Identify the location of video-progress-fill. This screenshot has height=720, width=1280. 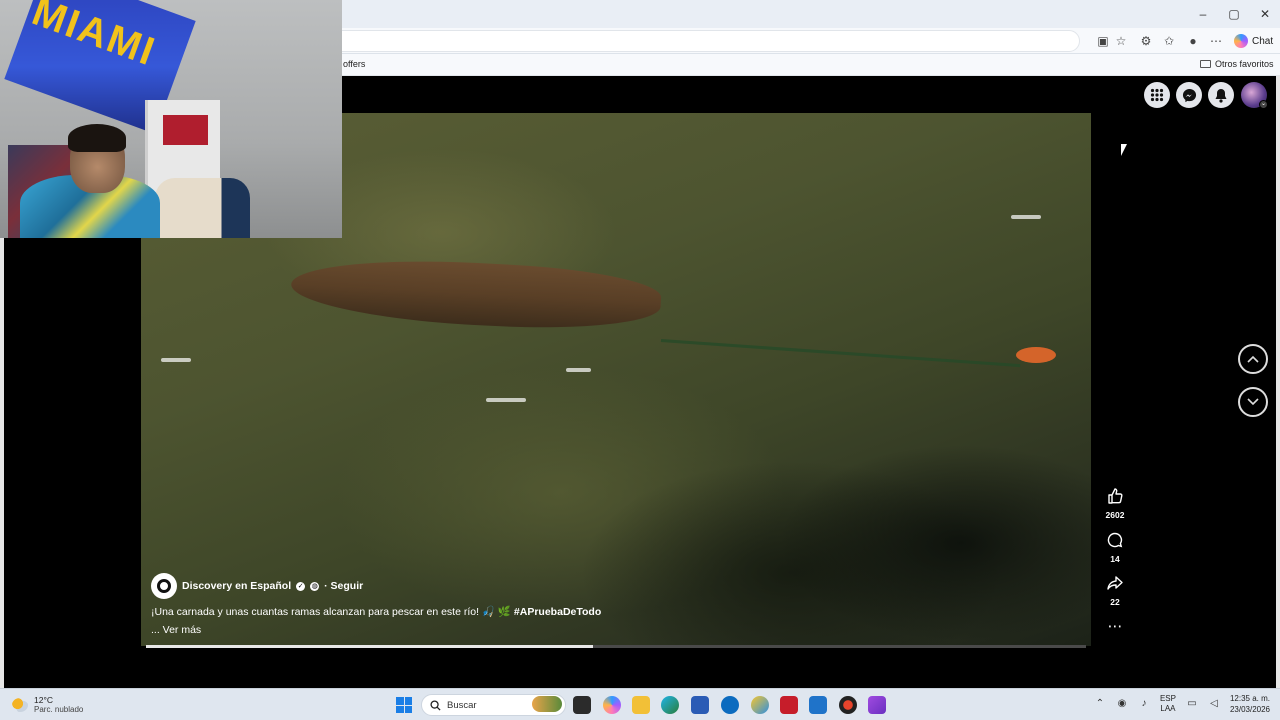
(370, 646).